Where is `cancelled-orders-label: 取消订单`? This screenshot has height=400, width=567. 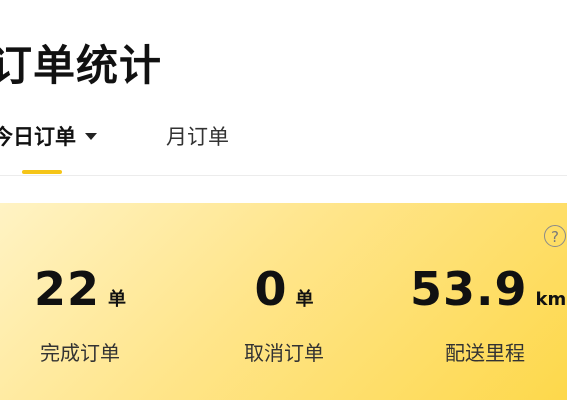
cancelled-orders-label: 取消订单 is located at coordinates (284, 353).